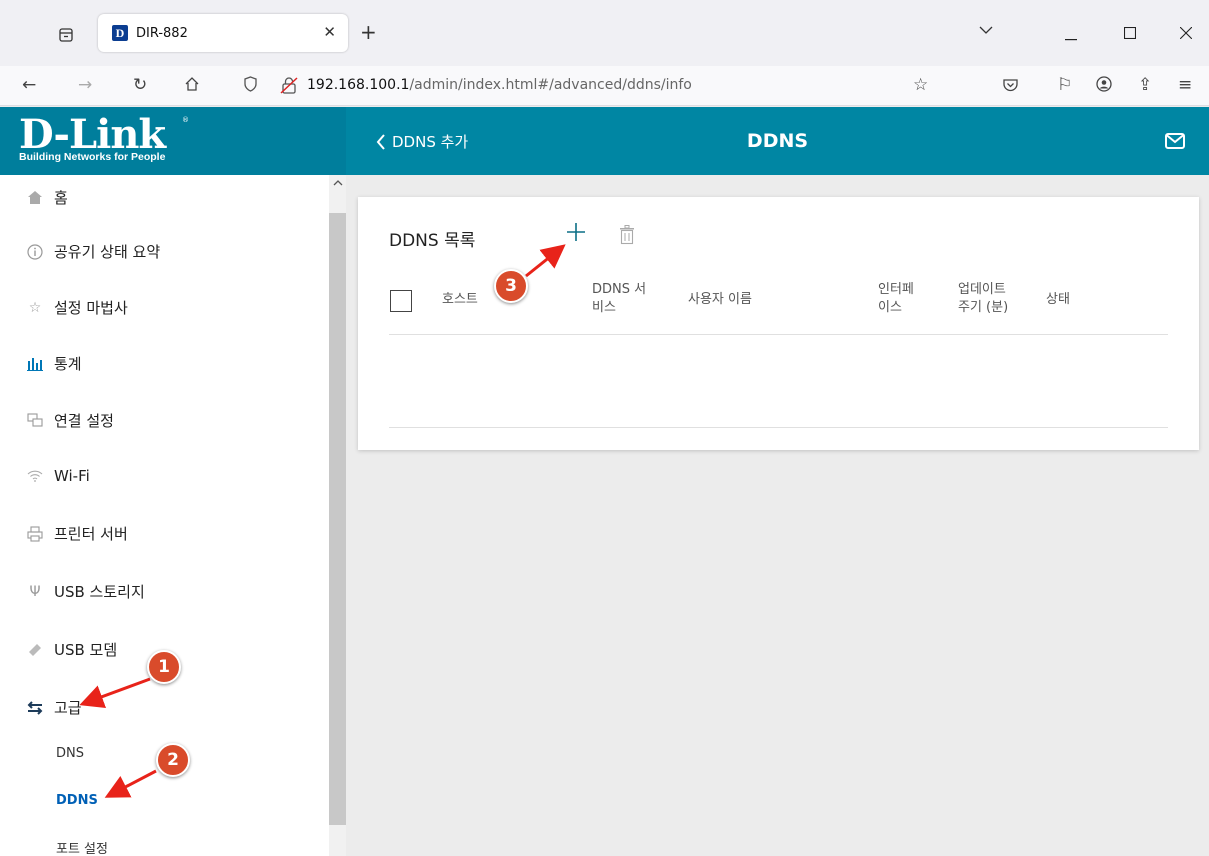 This screenshot has width=1209, height=856. What do you see at coordinates (35, 198) in the screenshot?
I see `home-icon` at bounding box center [35, 198].